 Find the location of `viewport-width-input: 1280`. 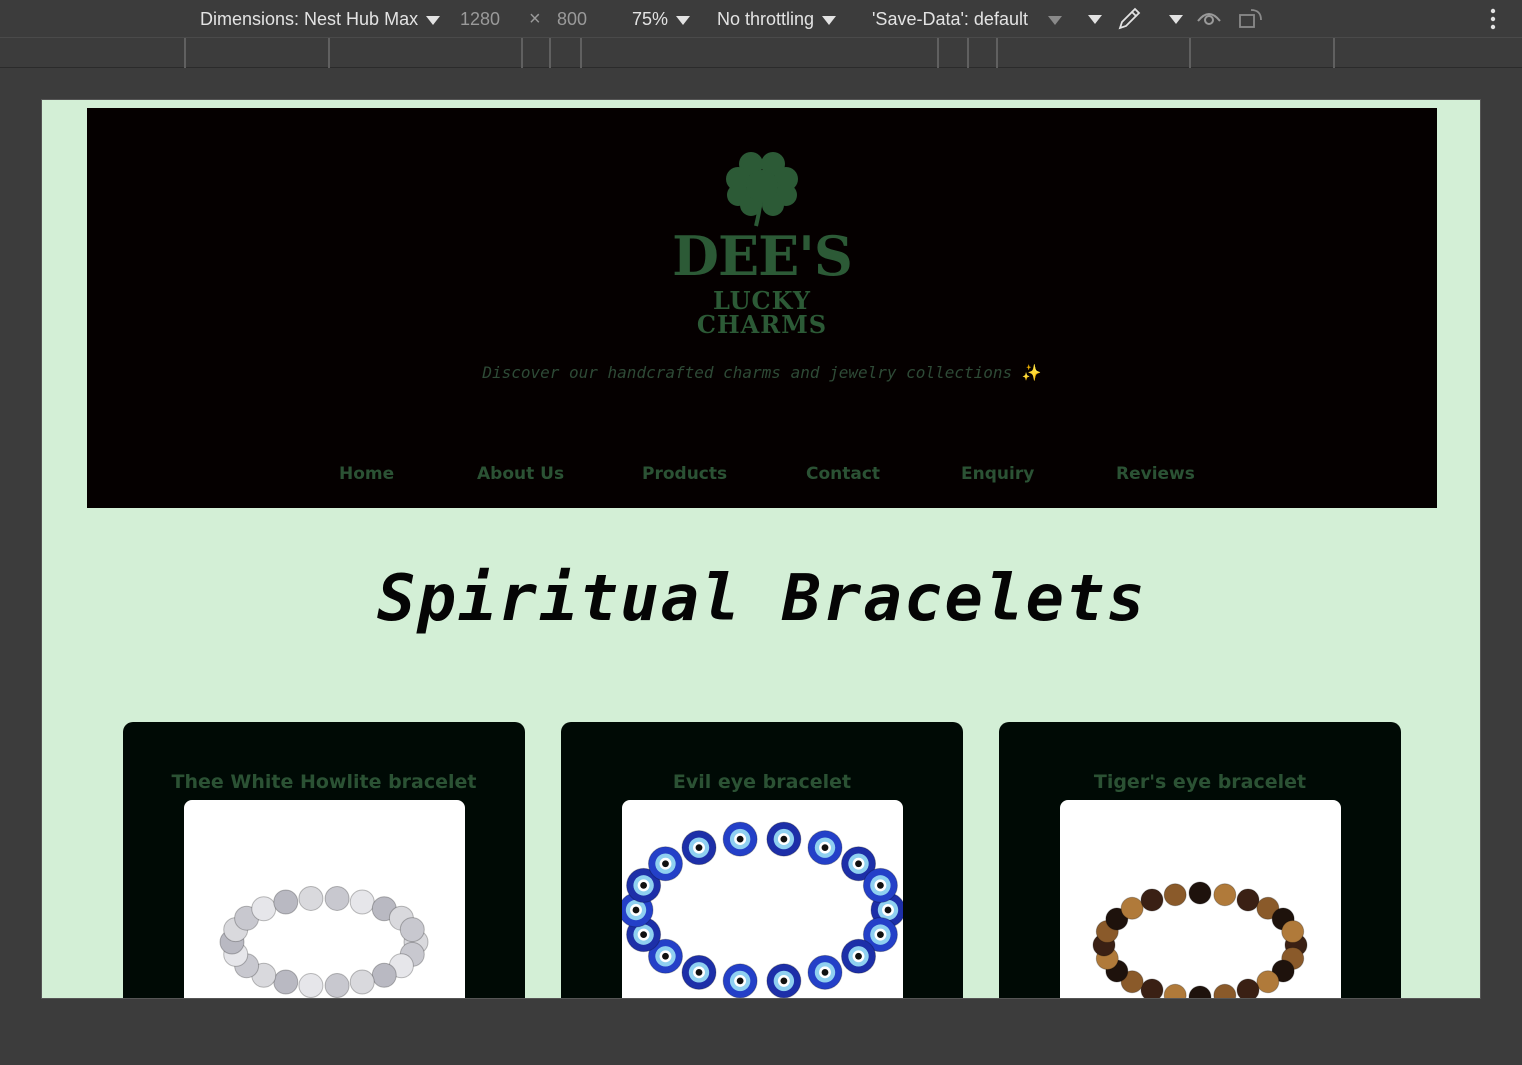

viewport-width-input: 1280 is located at coordinates (480, 19).